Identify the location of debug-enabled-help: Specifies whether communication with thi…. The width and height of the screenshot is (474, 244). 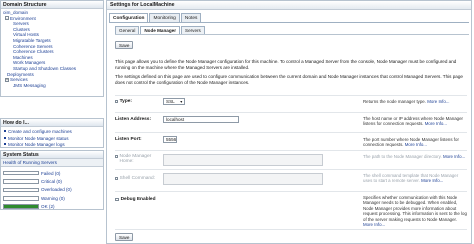
(415, 211).